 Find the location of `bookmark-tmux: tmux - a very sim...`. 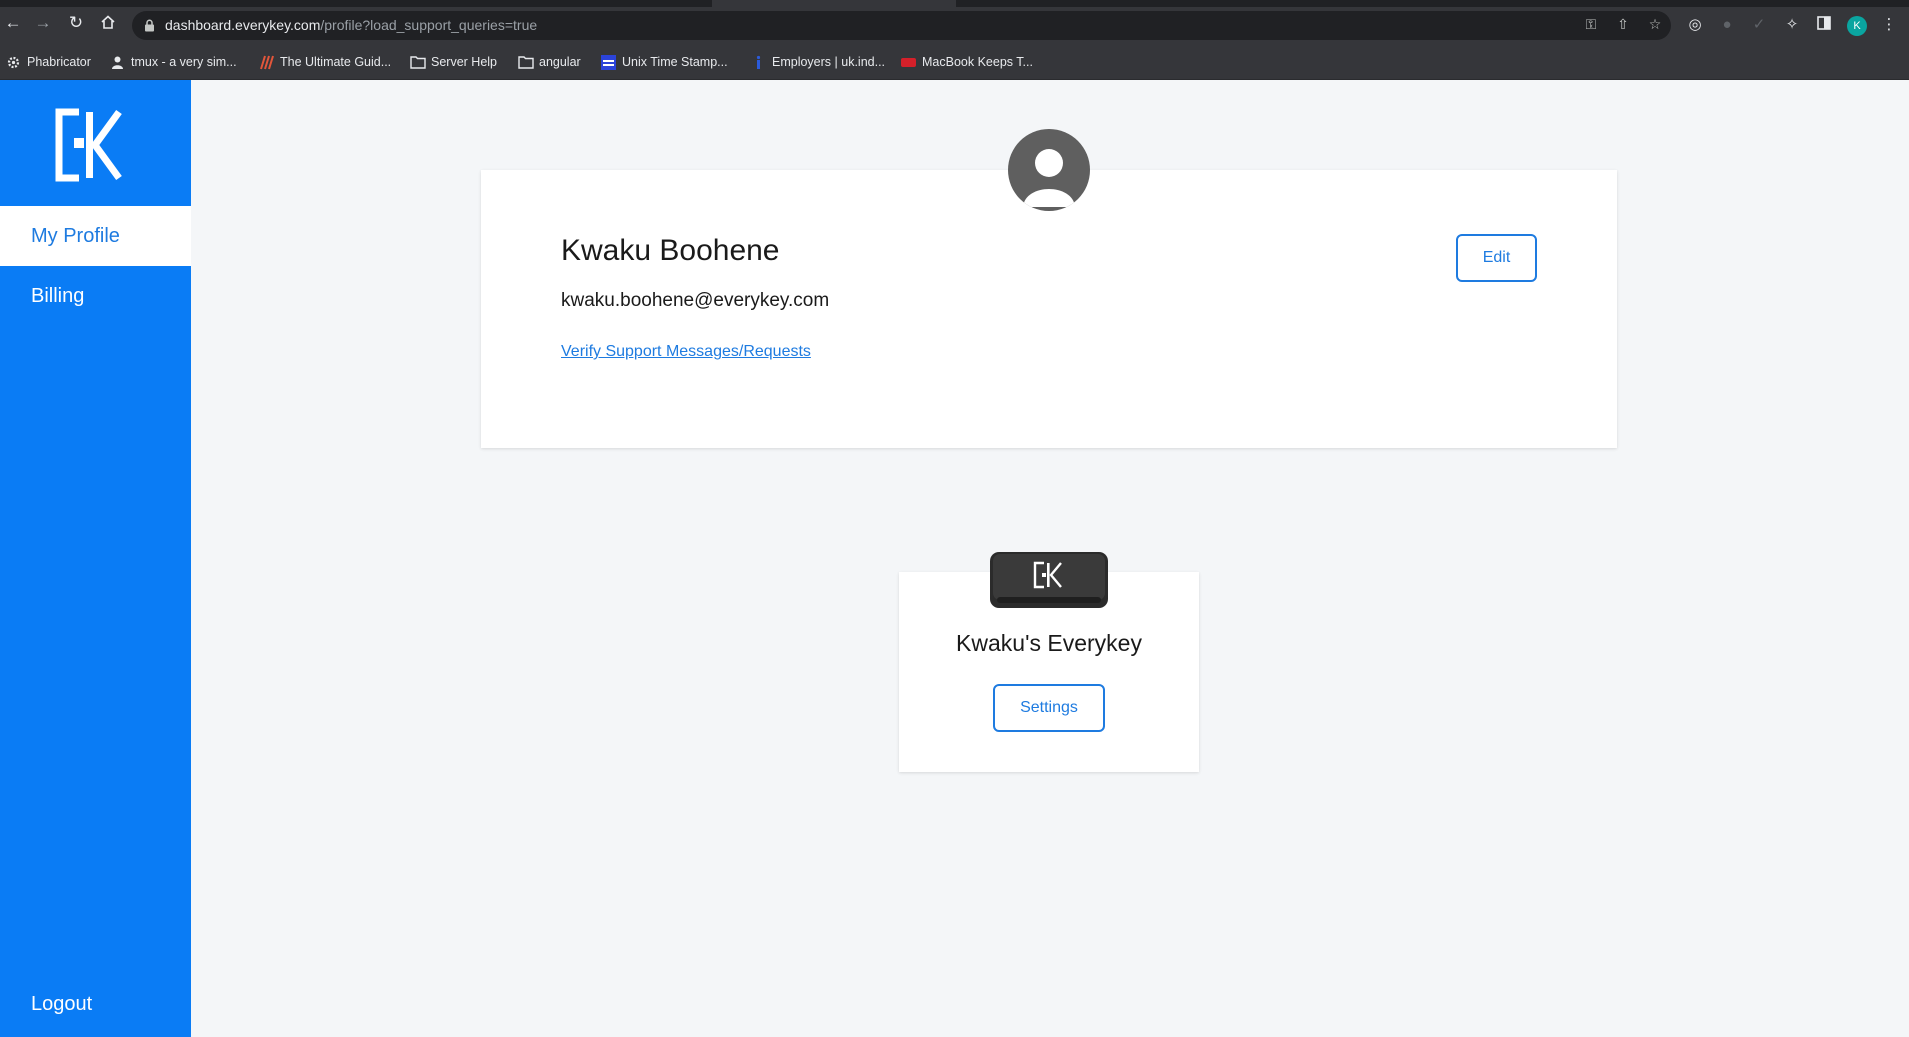

bookmark-tmux: tmux - a very sim... is located at coordinates (173, 62).